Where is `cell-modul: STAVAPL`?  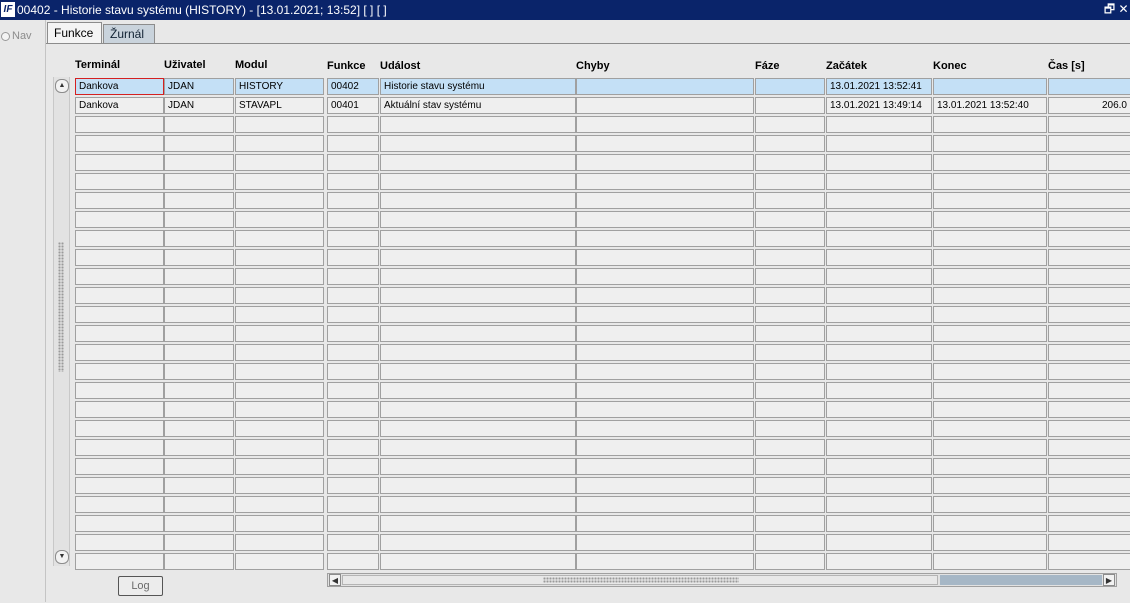 cell-modul: STAVAPL is located at coordinates (279, 105).